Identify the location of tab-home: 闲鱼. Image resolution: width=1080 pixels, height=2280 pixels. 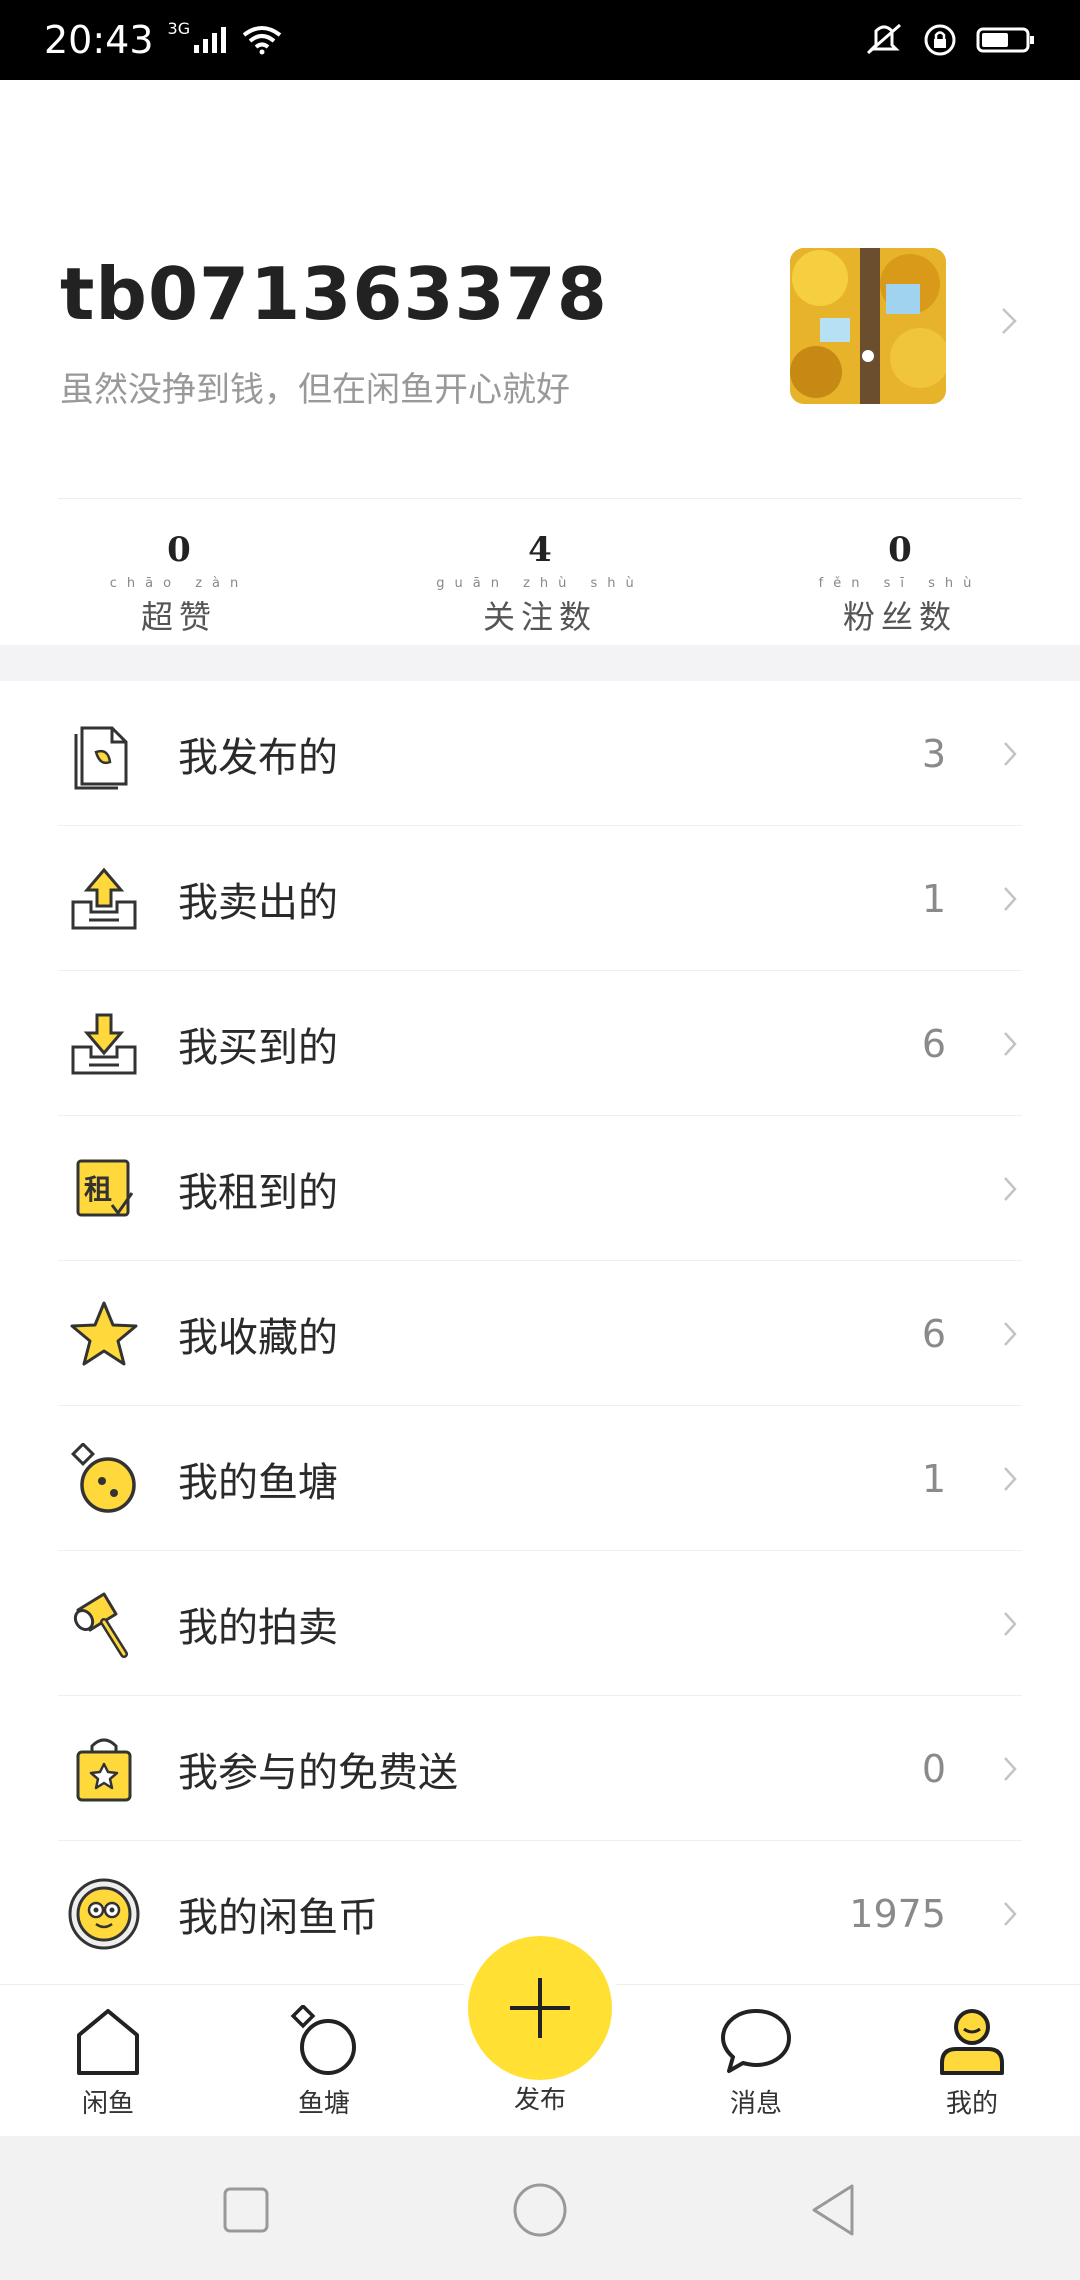
(108, 2062).